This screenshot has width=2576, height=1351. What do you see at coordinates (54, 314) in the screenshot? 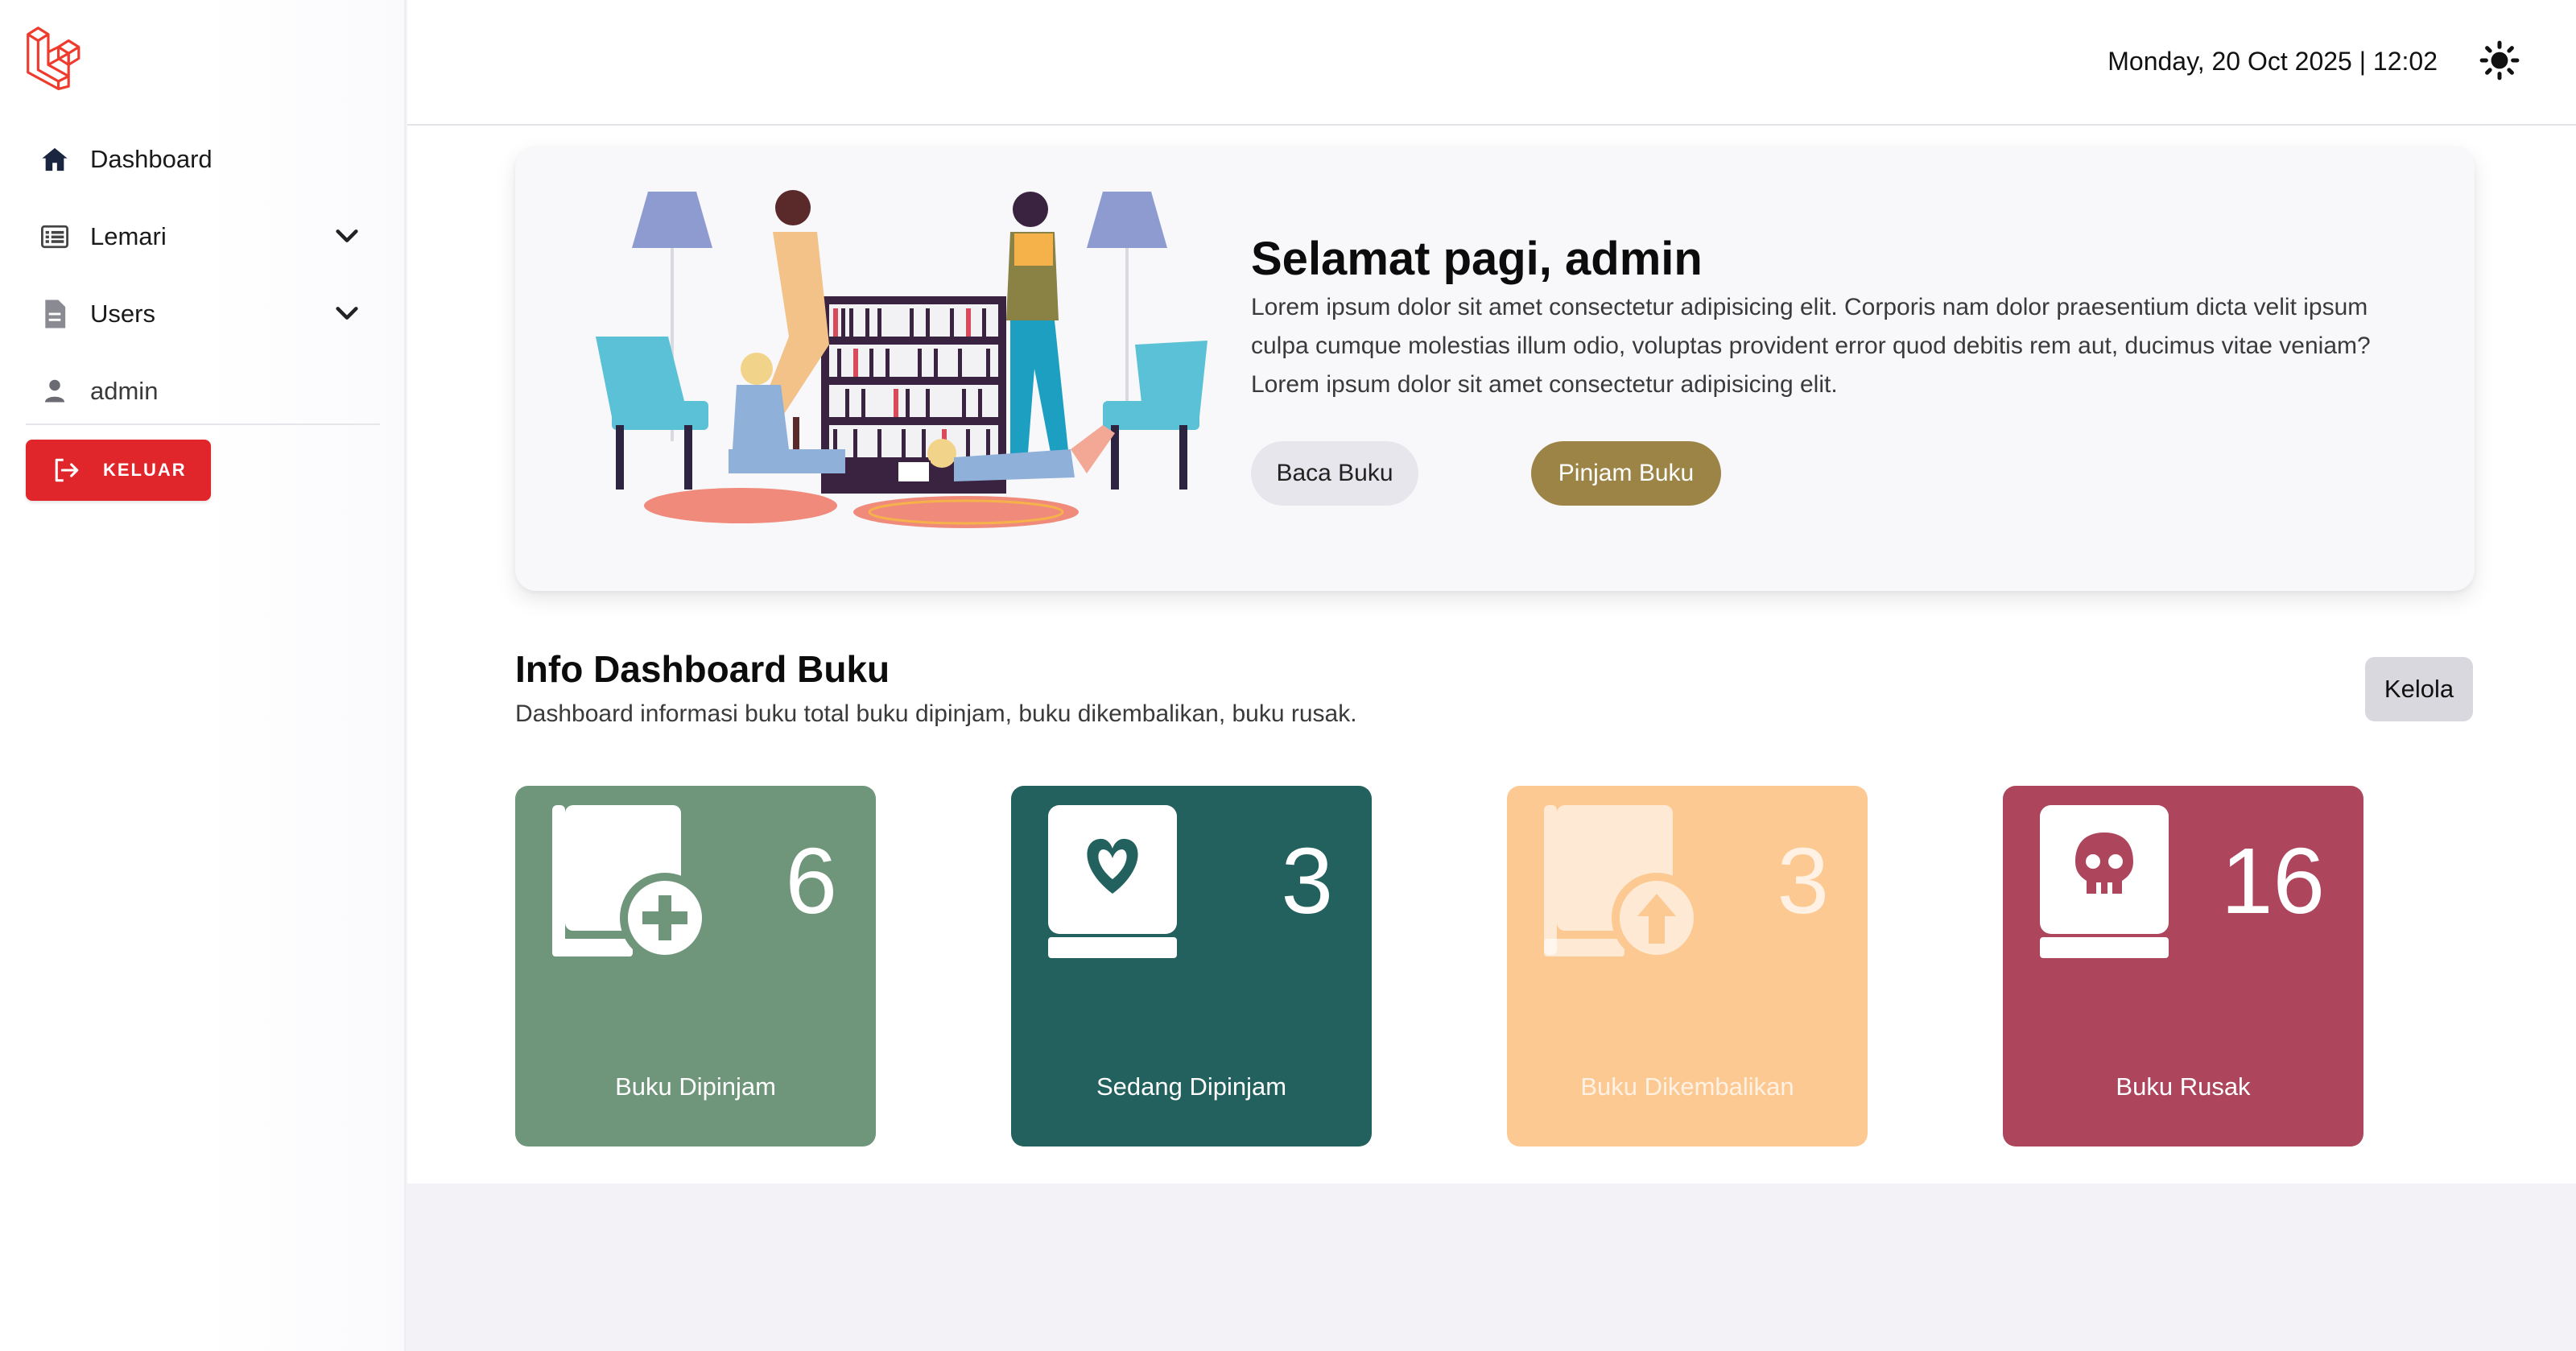
I see `document-icon` at bounding box center [54, 314].